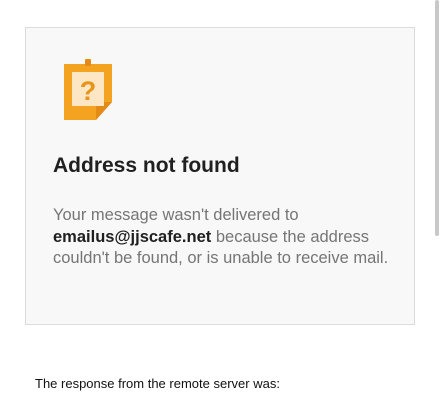  I want to click on vertical-scrollbar, so click(437, 118).